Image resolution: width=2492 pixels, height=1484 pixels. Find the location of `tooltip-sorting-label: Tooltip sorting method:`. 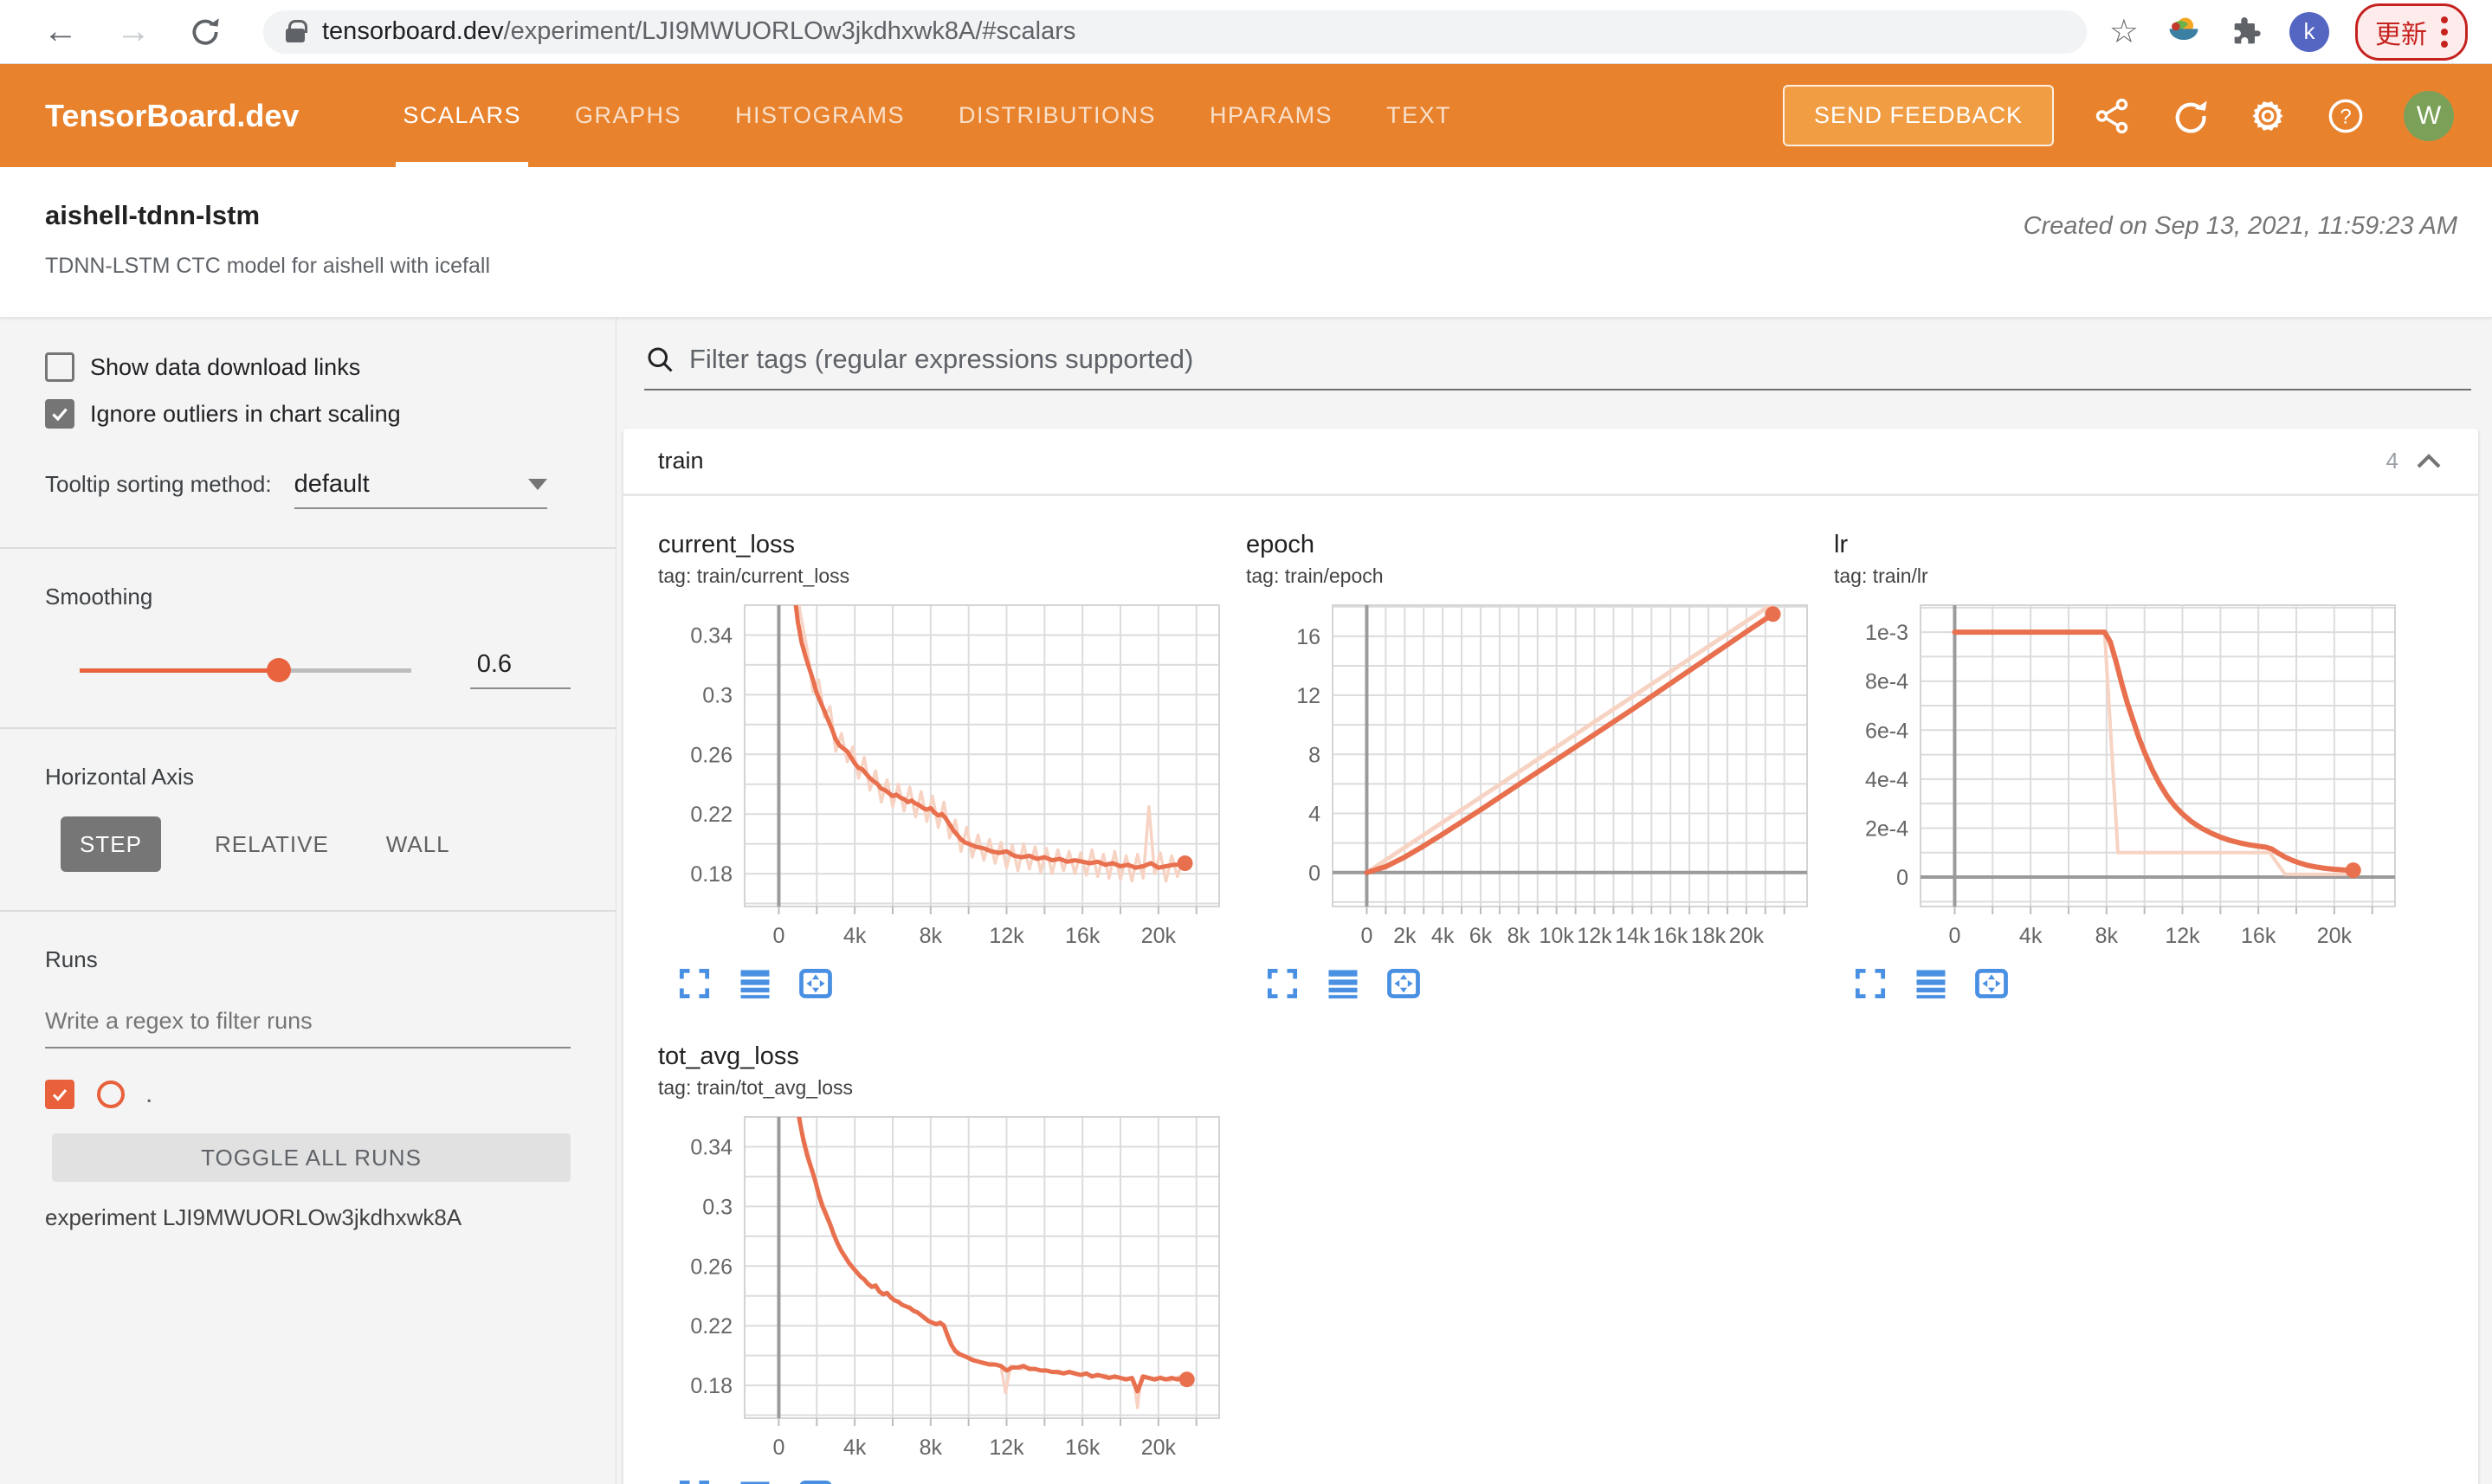

tooltip-sorting-label: Tooltip sorting method: is located at coordinates (158, 484).